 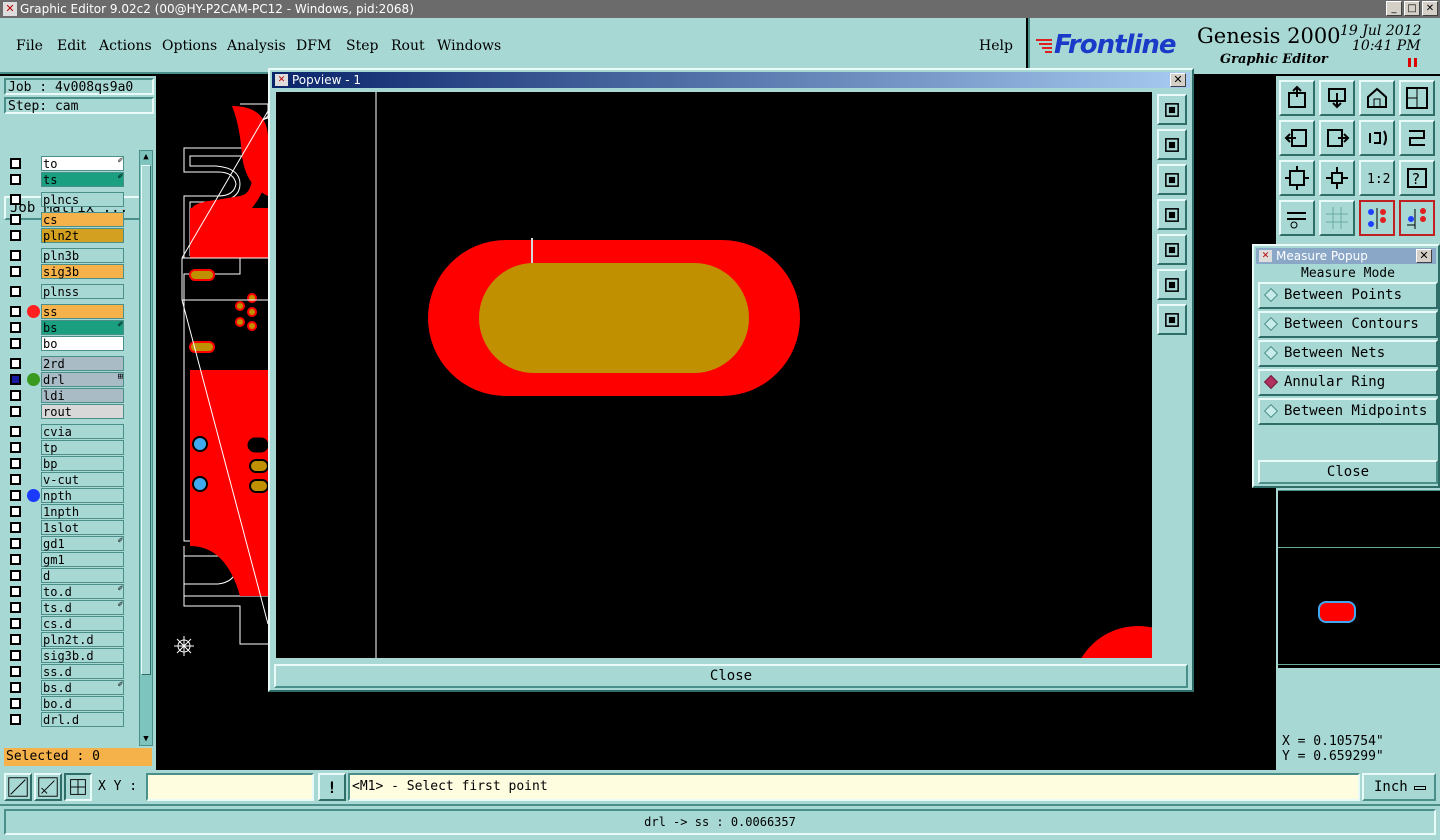 I want to click on layer-name: cs.d, so click(x=82, y=623).